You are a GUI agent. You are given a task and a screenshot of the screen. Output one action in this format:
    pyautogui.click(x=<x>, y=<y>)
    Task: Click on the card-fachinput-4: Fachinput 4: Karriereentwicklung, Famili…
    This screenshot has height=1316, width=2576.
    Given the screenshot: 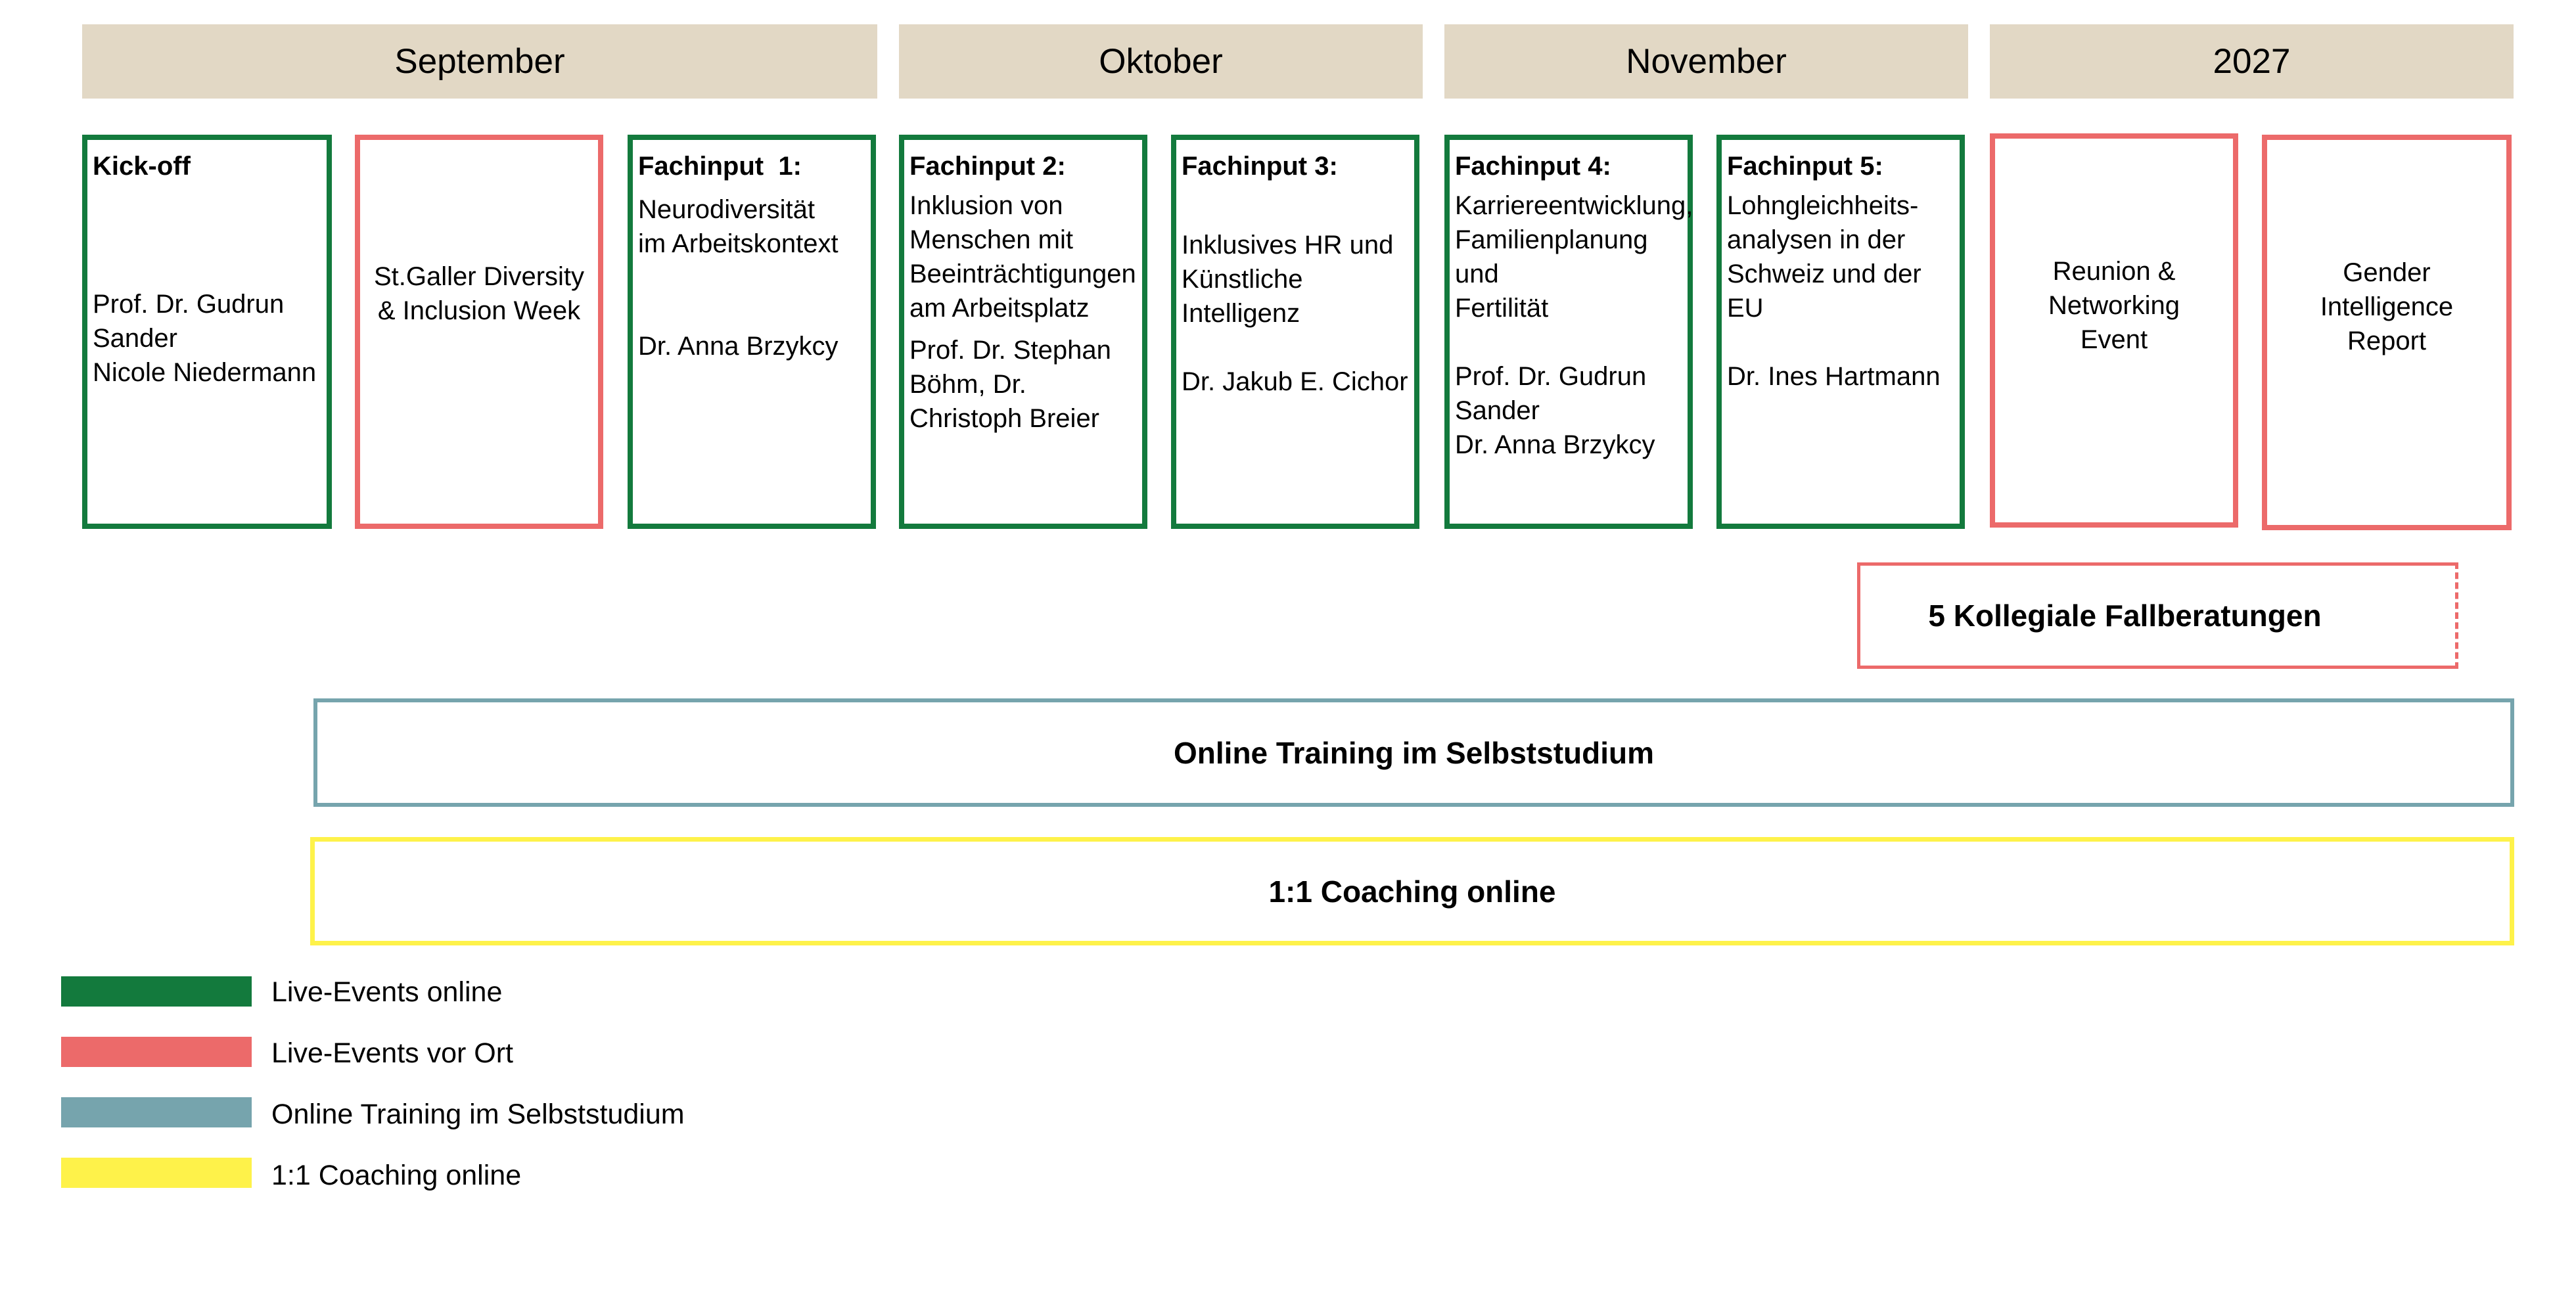 What is the action you would take?
    pyautogui.click(x=1568, y=332)
    